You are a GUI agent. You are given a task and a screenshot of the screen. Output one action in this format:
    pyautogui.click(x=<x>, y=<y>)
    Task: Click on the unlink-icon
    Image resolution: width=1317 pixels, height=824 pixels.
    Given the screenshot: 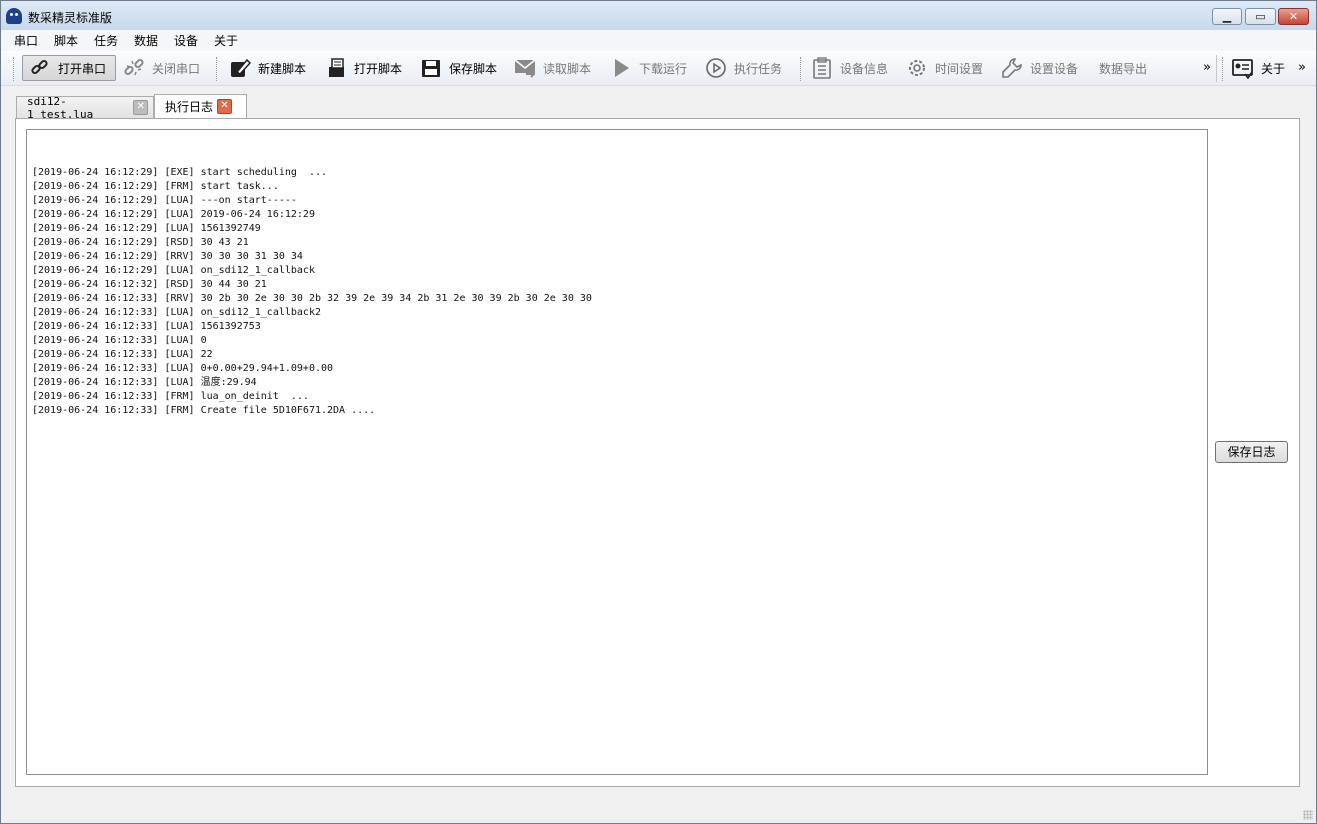 What is the action you would take?
    pyautogui.click(x=134, y=68)
    